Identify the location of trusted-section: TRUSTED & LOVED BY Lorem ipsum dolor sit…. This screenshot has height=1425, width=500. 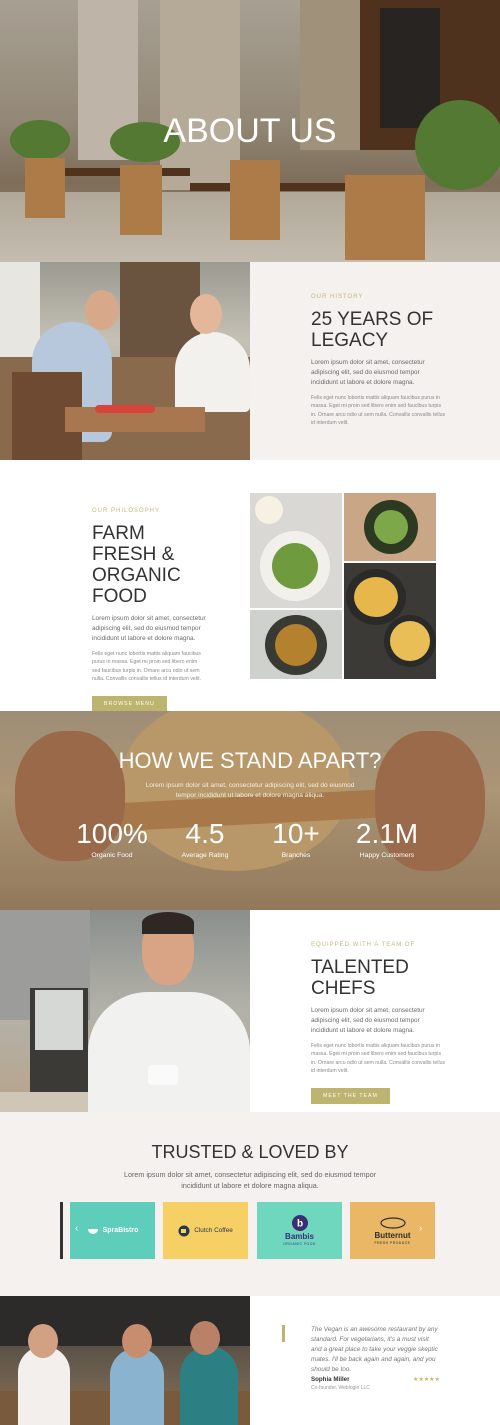
(250, 1204).